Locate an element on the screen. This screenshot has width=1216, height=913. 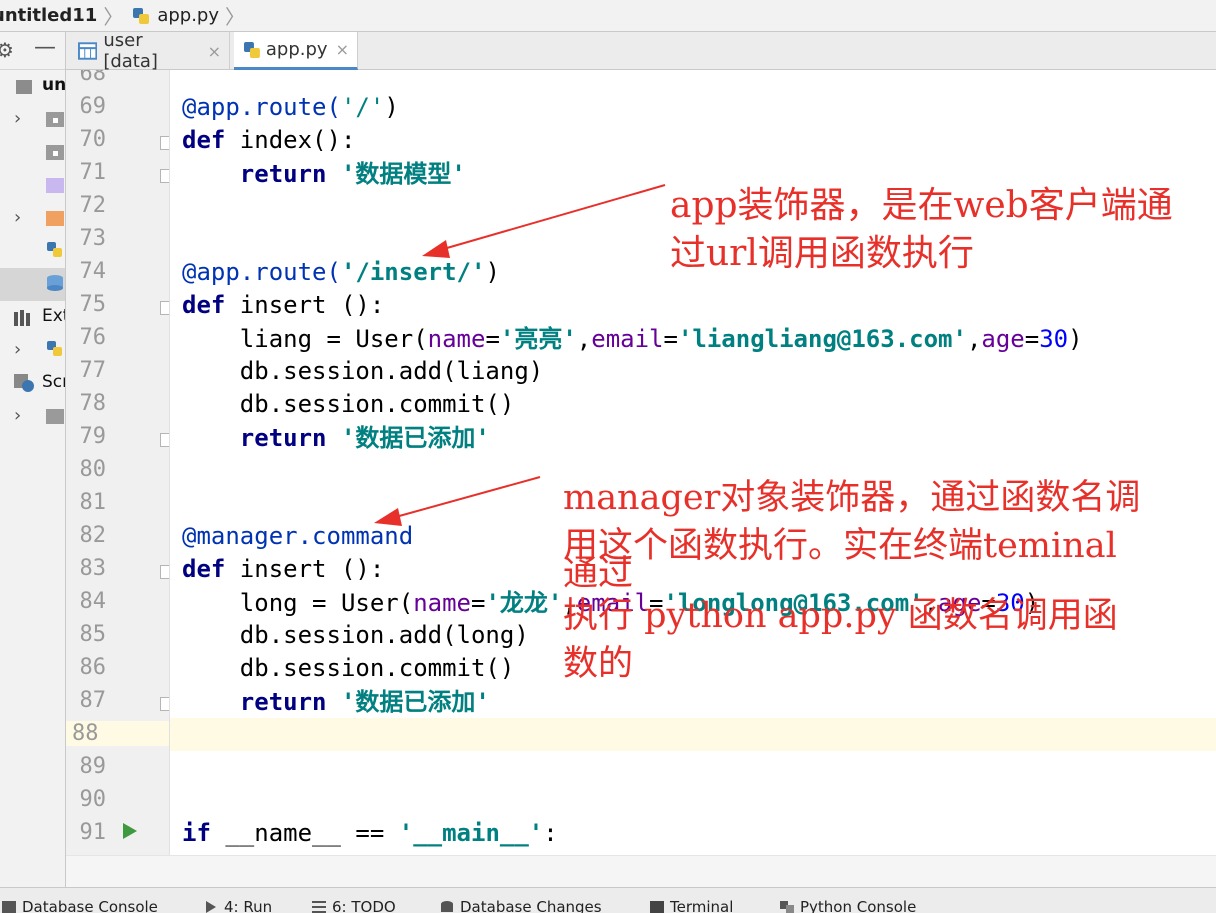
breadcrumb-file: app.py is located at coordinates (175, 15).